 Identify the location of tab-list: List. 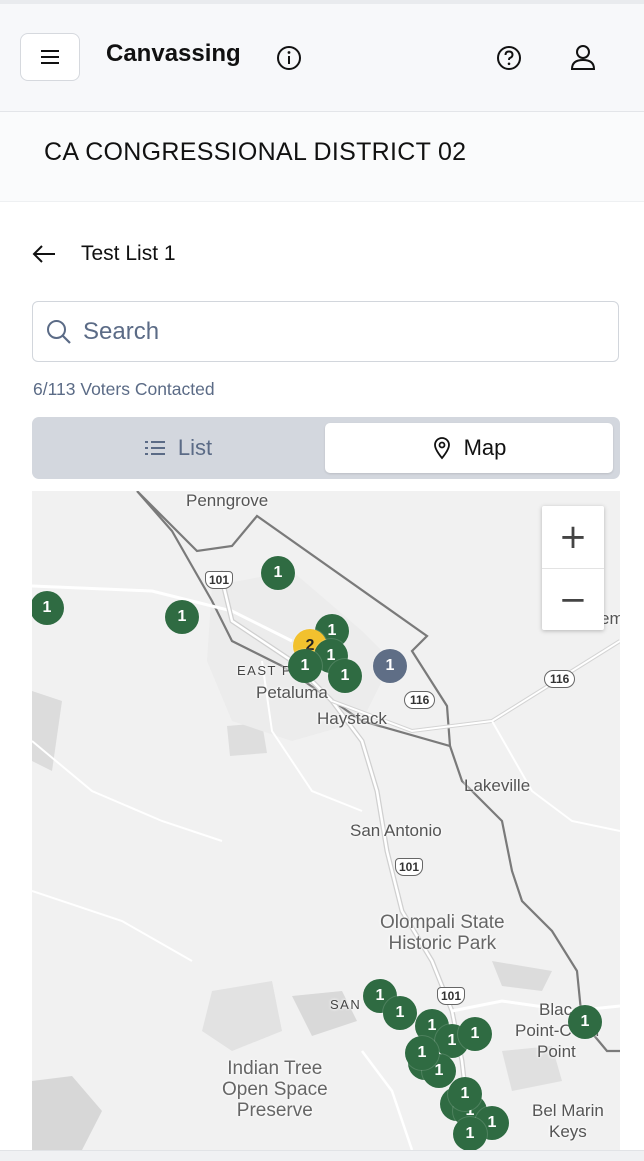
(178, 448).